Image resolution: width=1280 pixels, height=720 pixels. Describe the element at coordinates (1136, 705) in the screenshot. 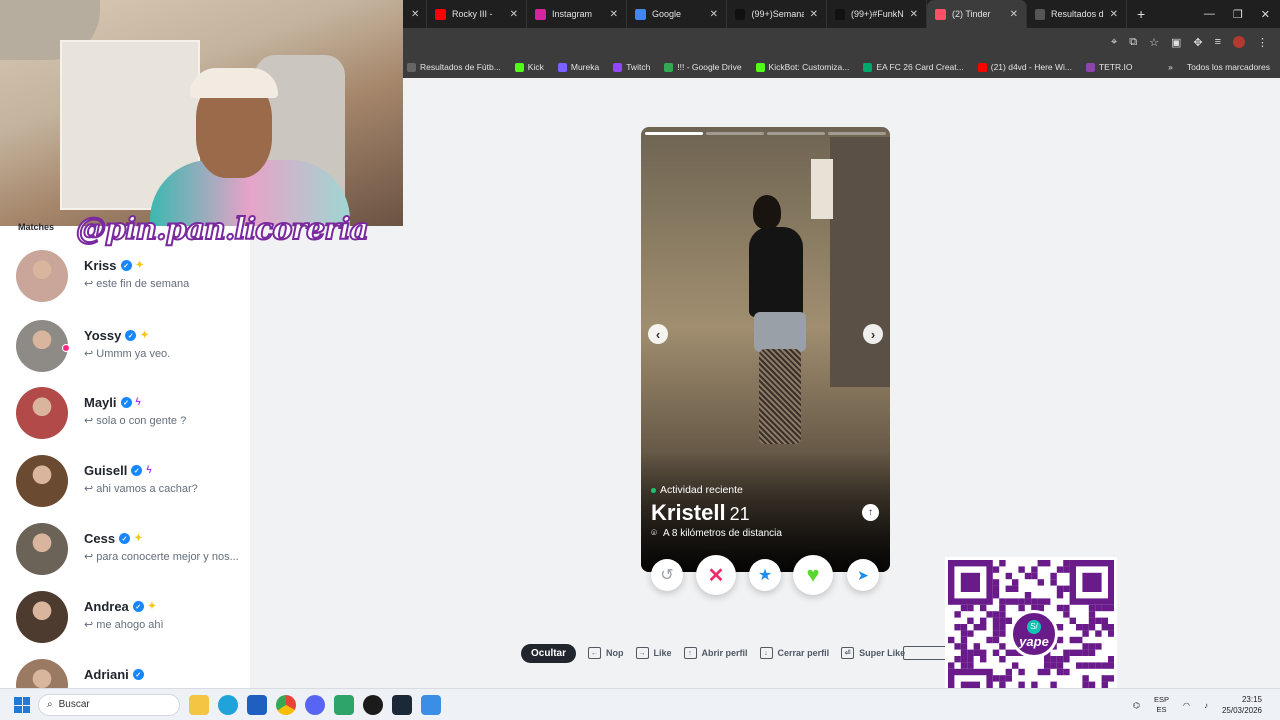

I see `network-icon: ⌬` at that location.